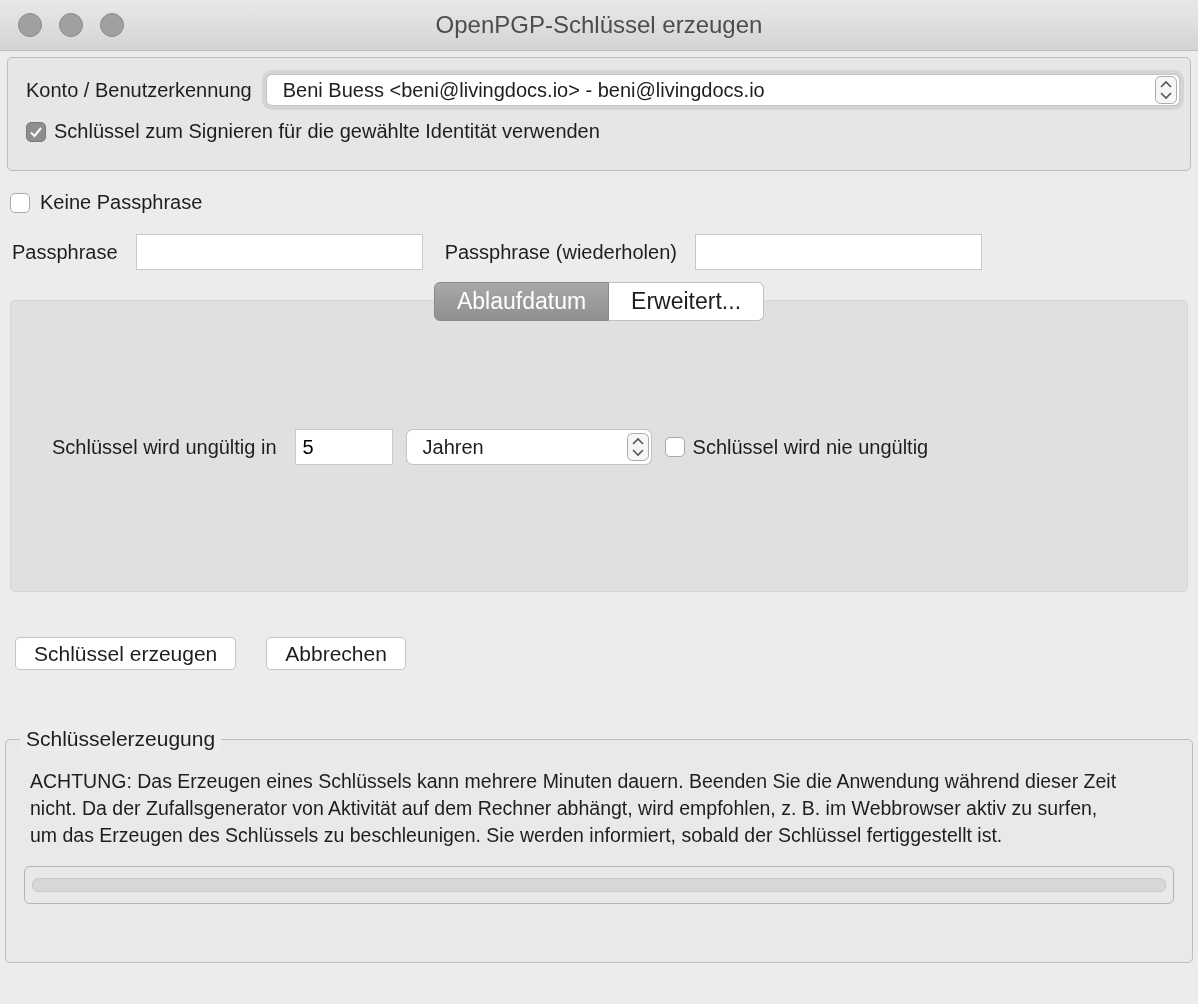 This screenshot has width=1198, height=1004. What do you see at coordinates (722, 90) in the screenshot?
I see `account-dropdown: Beni Buess <beni@livingdocs.io> - beni@livingdocs.io` at bounding box center [722, 90].